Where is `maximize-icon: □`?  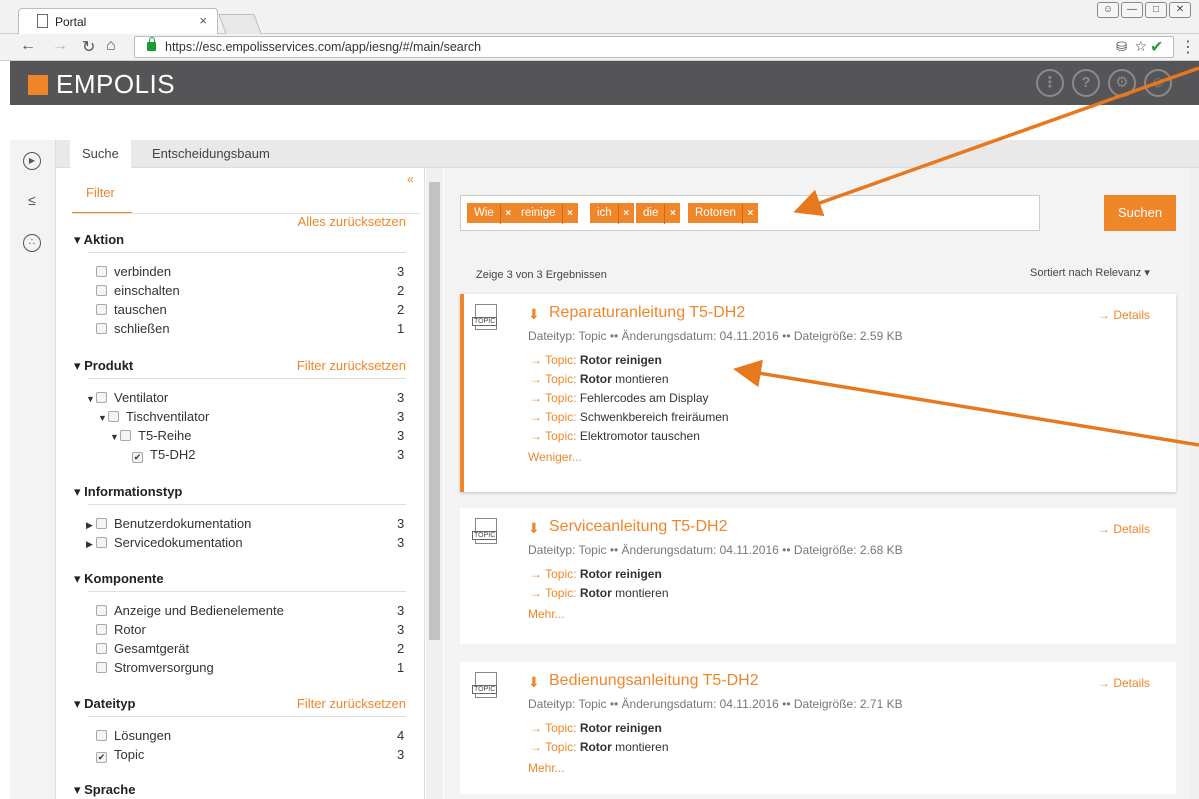
maximize-icon: □ is located at coordinates (1156, 10).